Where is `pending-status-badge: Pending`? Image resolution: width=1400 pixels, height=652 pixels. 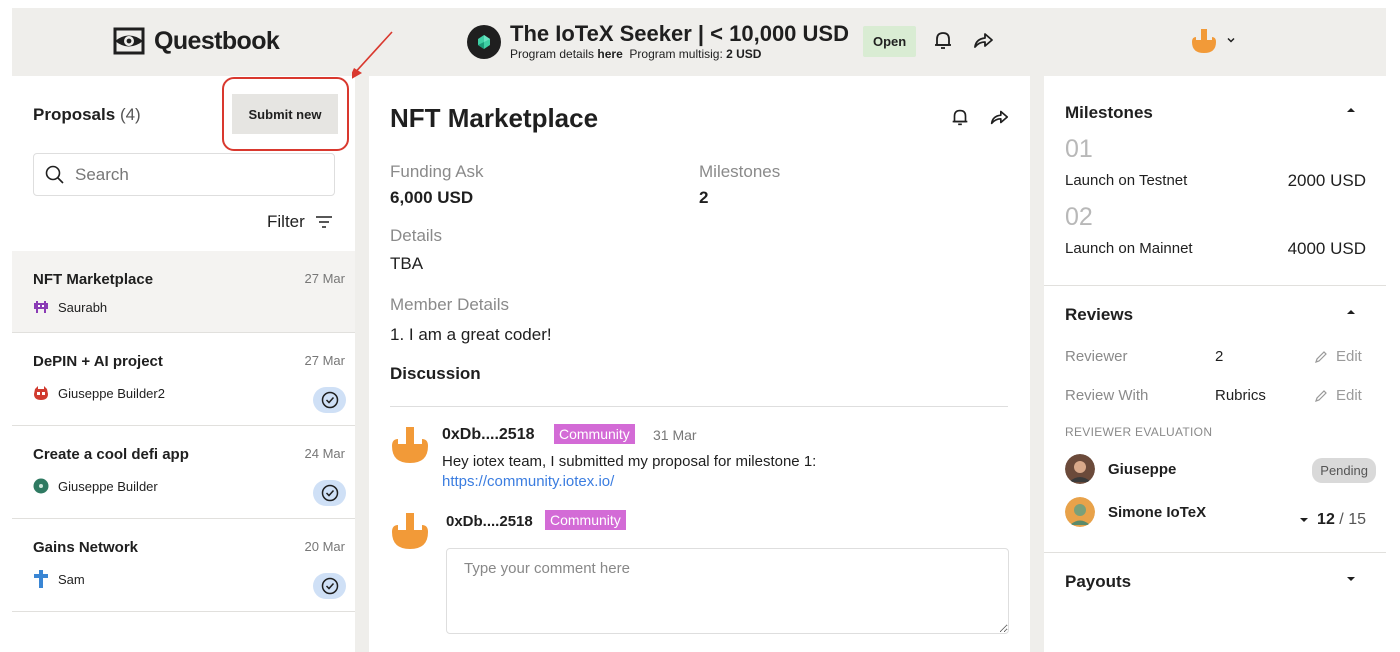 pending-status-badge: Pending is located at coordinates (1344, 470).